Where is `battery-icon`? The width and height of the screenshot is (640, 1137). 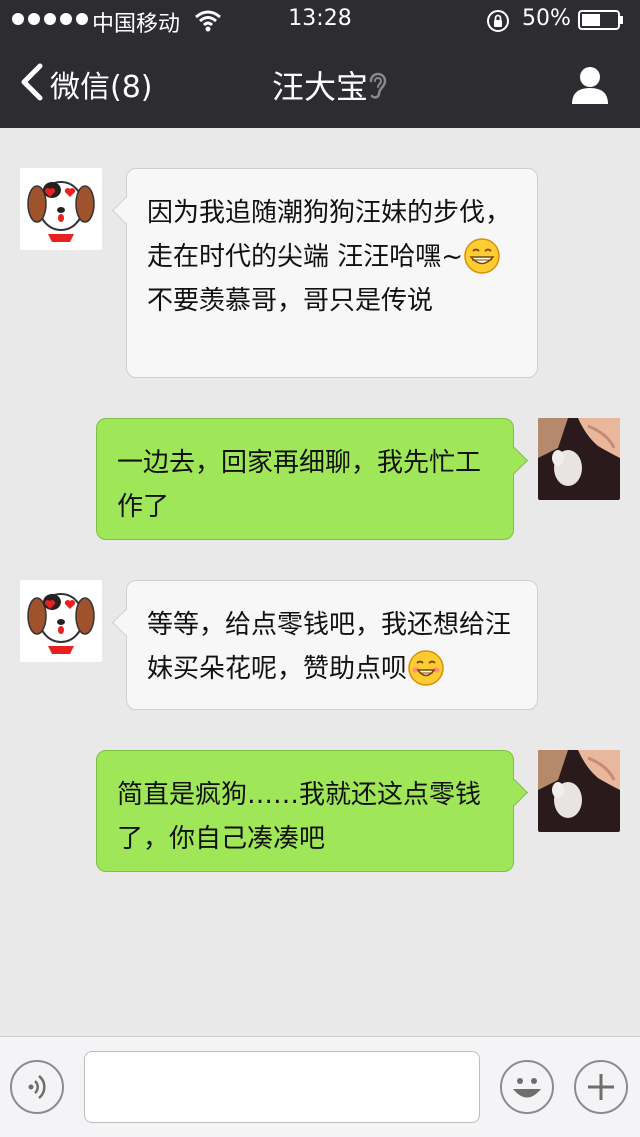 battery-icon is located at coordinates (600, 20).